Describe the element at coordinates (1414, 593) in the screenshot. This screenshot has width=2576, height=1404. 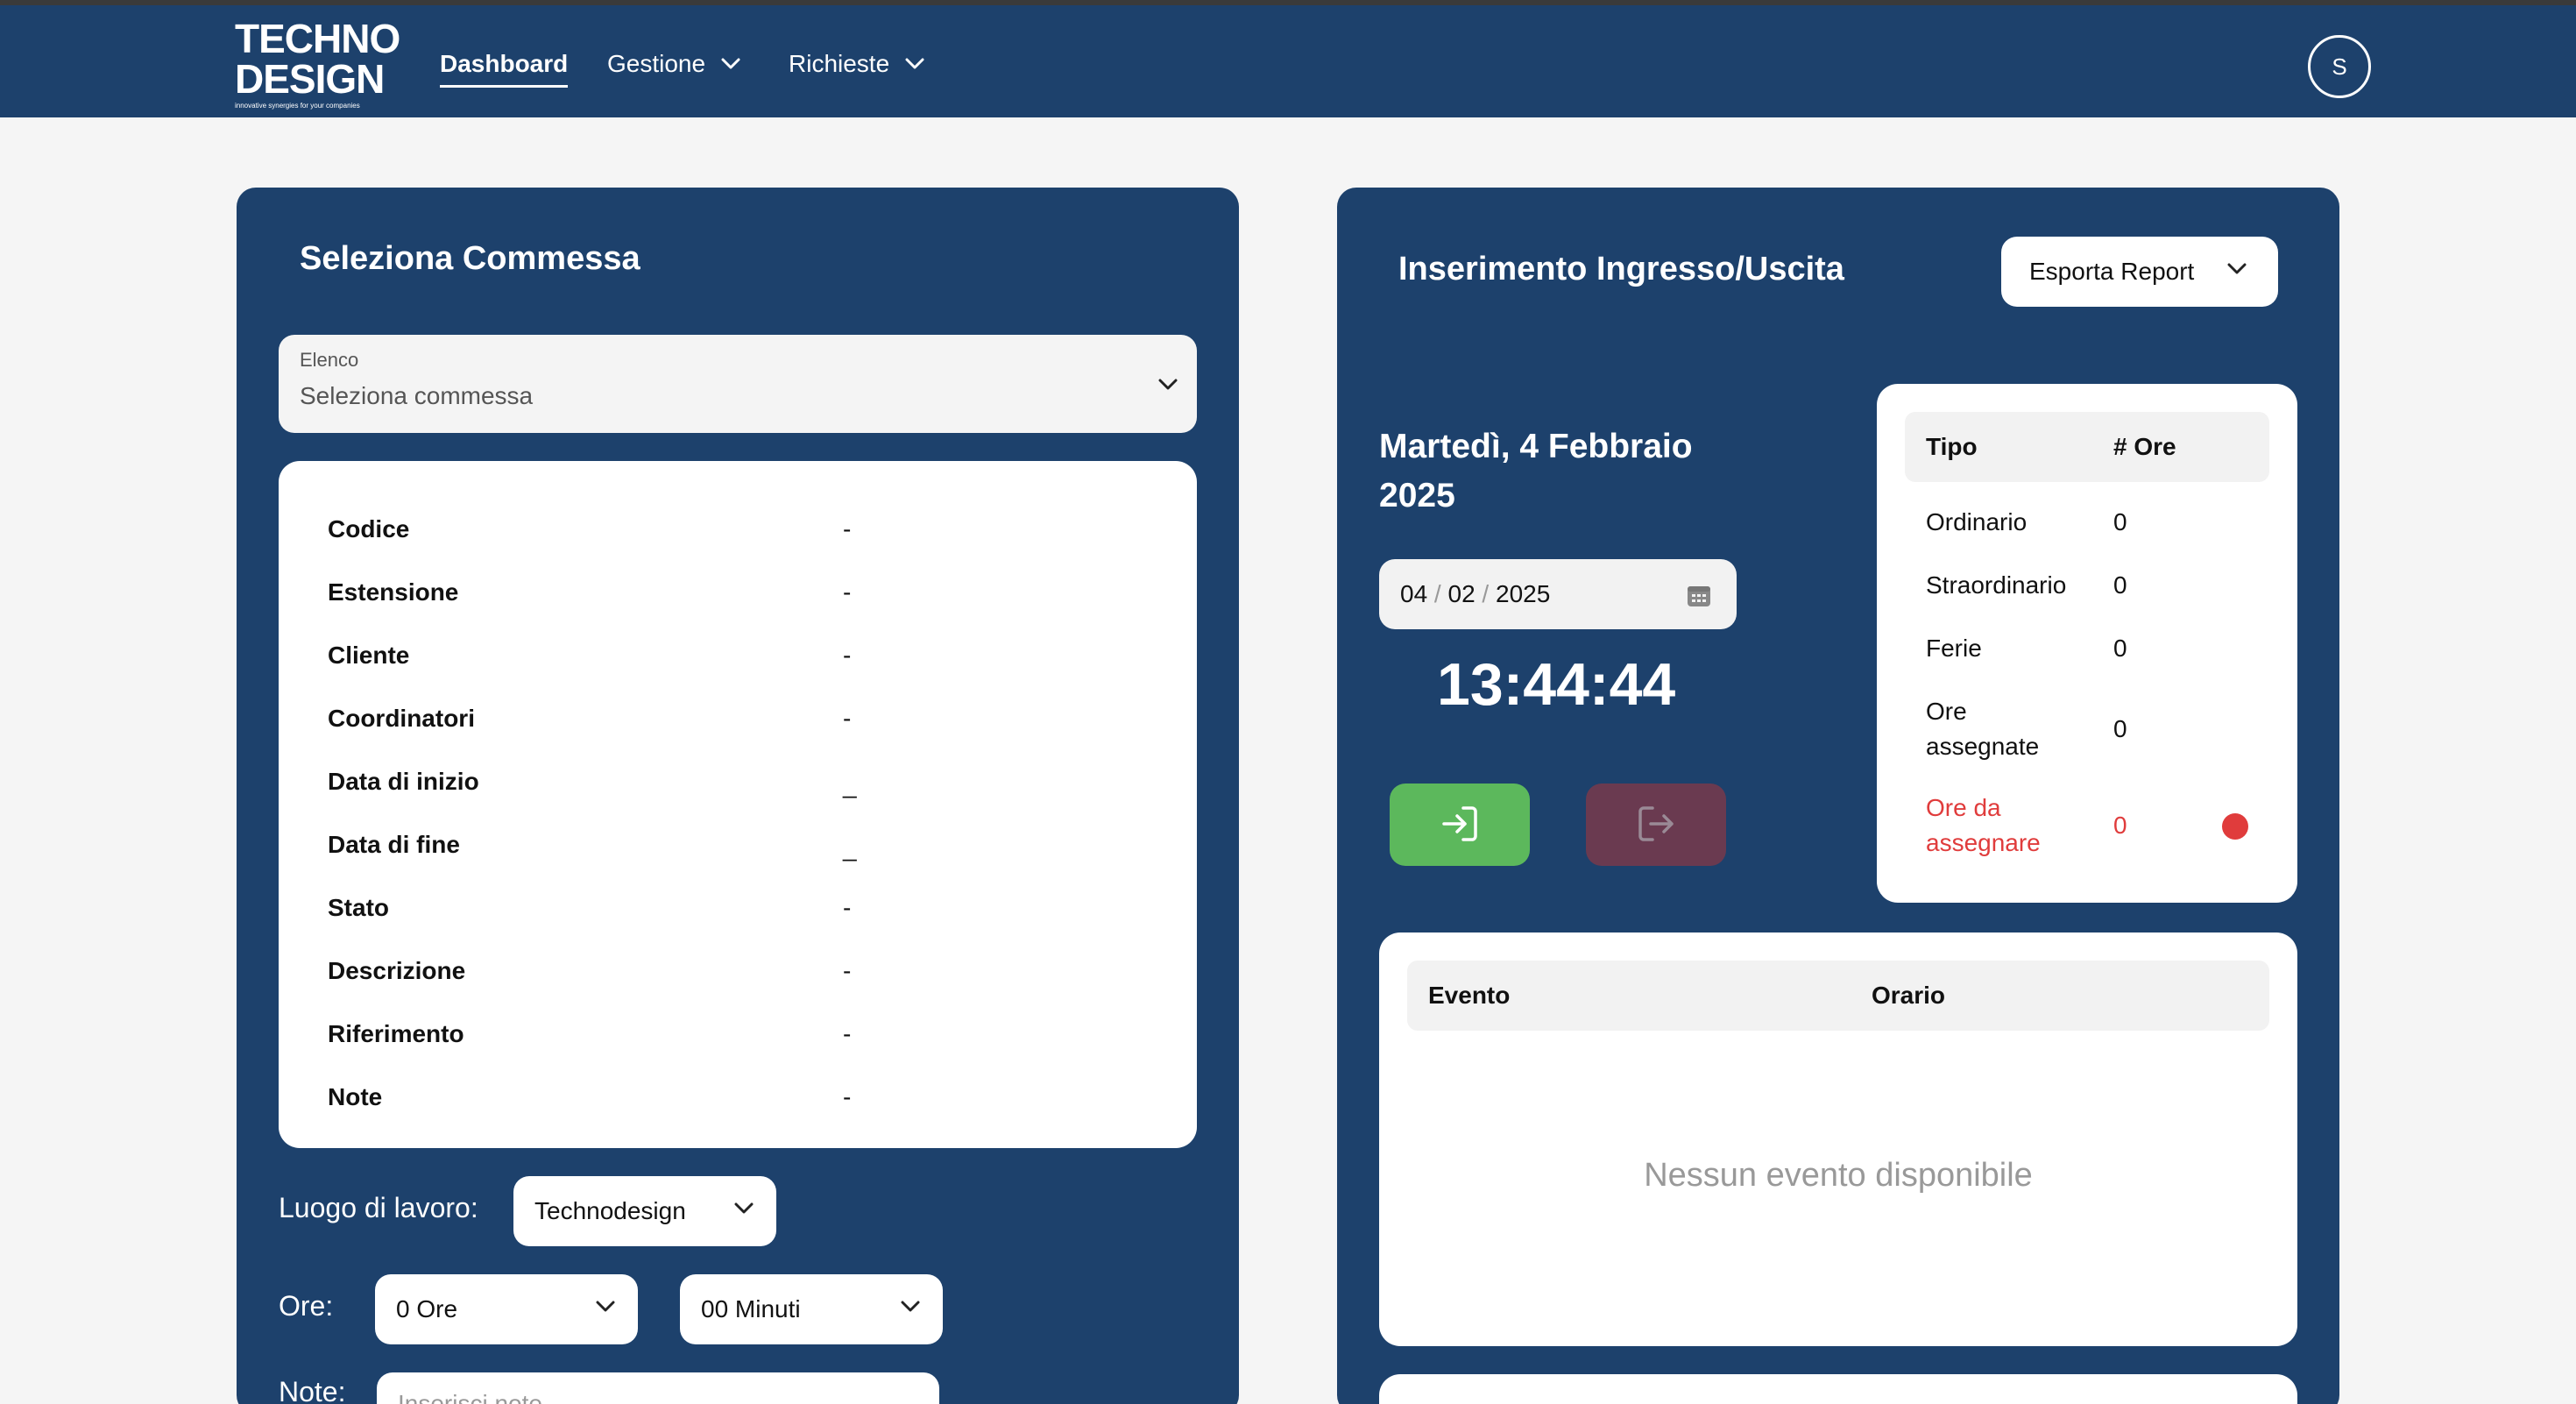
I see `date-day: 04` at that location.